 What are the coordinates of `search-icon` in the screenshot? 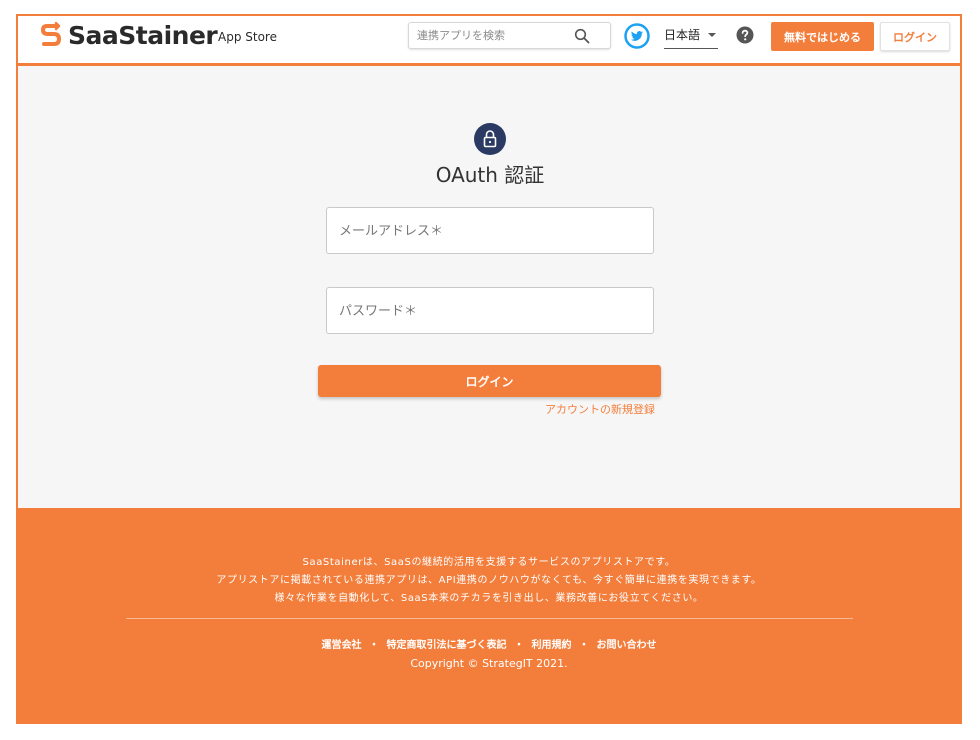 It's located at (582, 36).